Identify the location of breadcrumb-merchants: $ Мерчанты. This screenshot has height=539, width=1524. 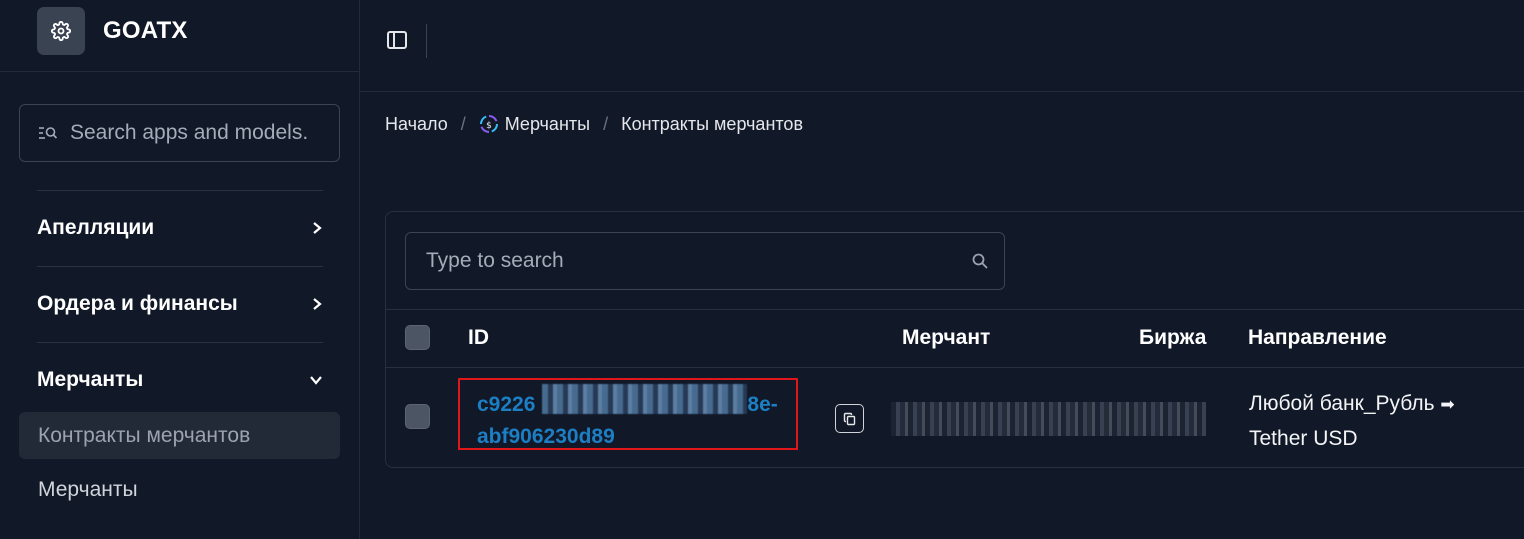
(534, 124).